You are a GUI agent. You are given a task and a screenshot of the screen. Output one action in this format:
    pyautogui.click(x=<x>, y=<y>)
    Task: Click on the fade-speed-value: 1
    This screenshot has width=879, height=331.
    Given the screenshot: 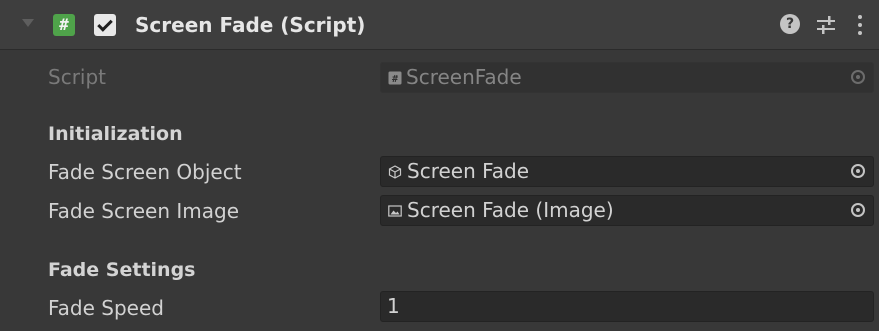 What is the action you would take?
    pyautogui.click(x=393, y=306)
    